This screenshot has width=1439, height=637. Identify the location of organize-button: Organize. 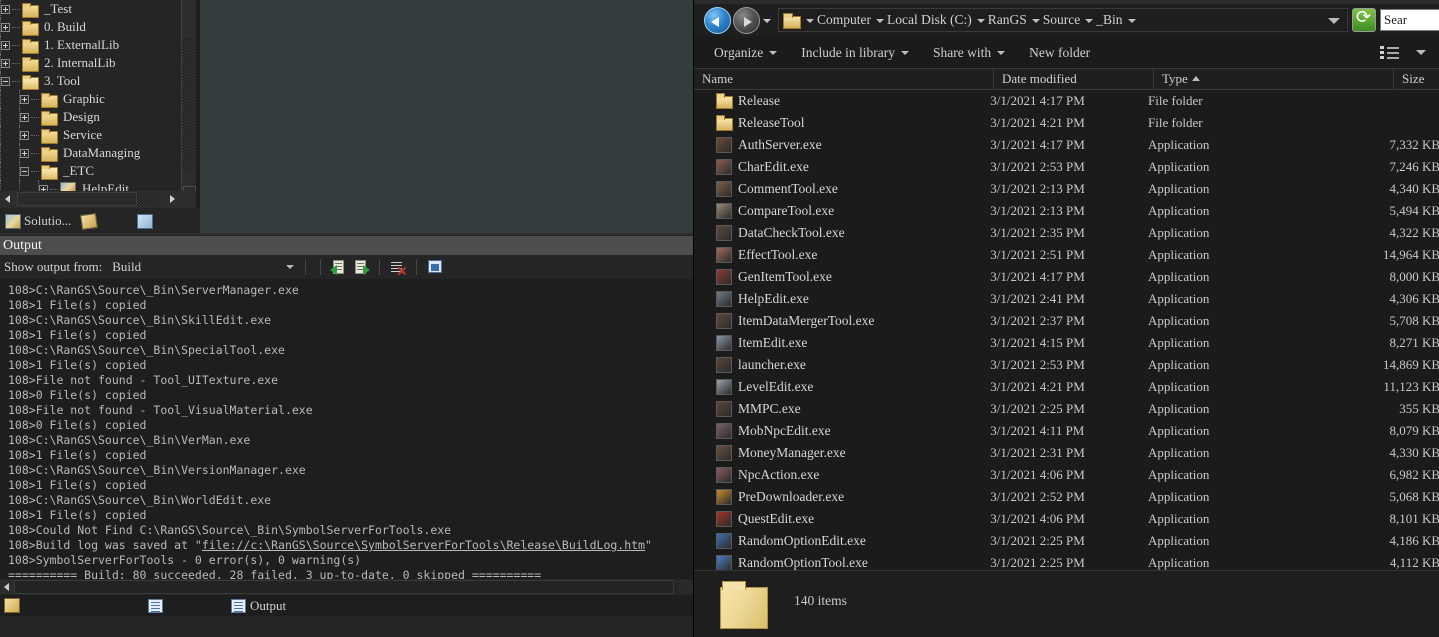
(745, 53).